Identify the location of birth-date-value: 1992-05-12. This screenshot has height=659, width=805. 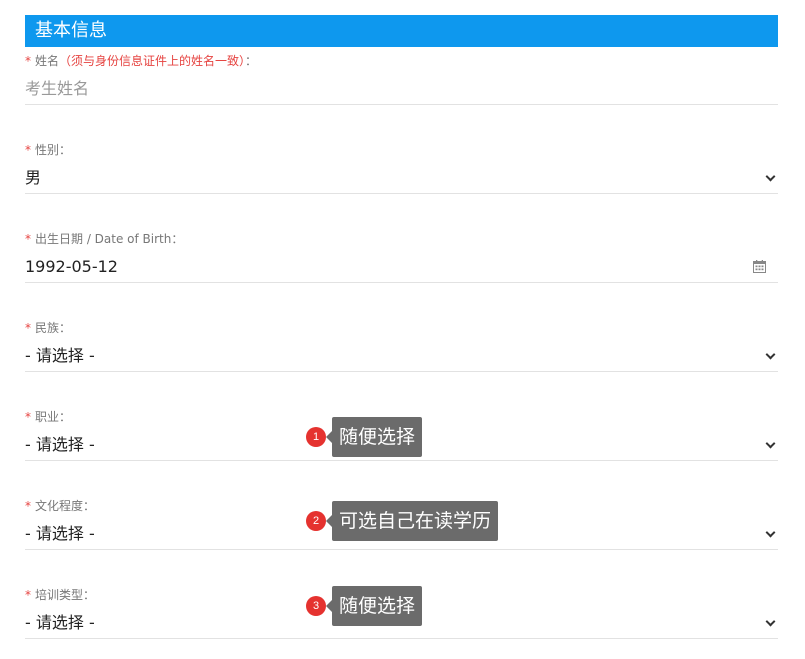
(71, 266).